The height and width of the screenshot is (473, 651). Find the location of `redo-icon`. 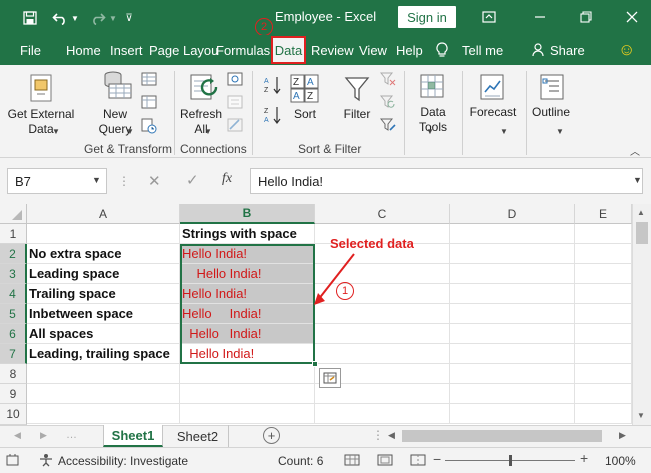

redo-icon is located at coordinates (98, 18).